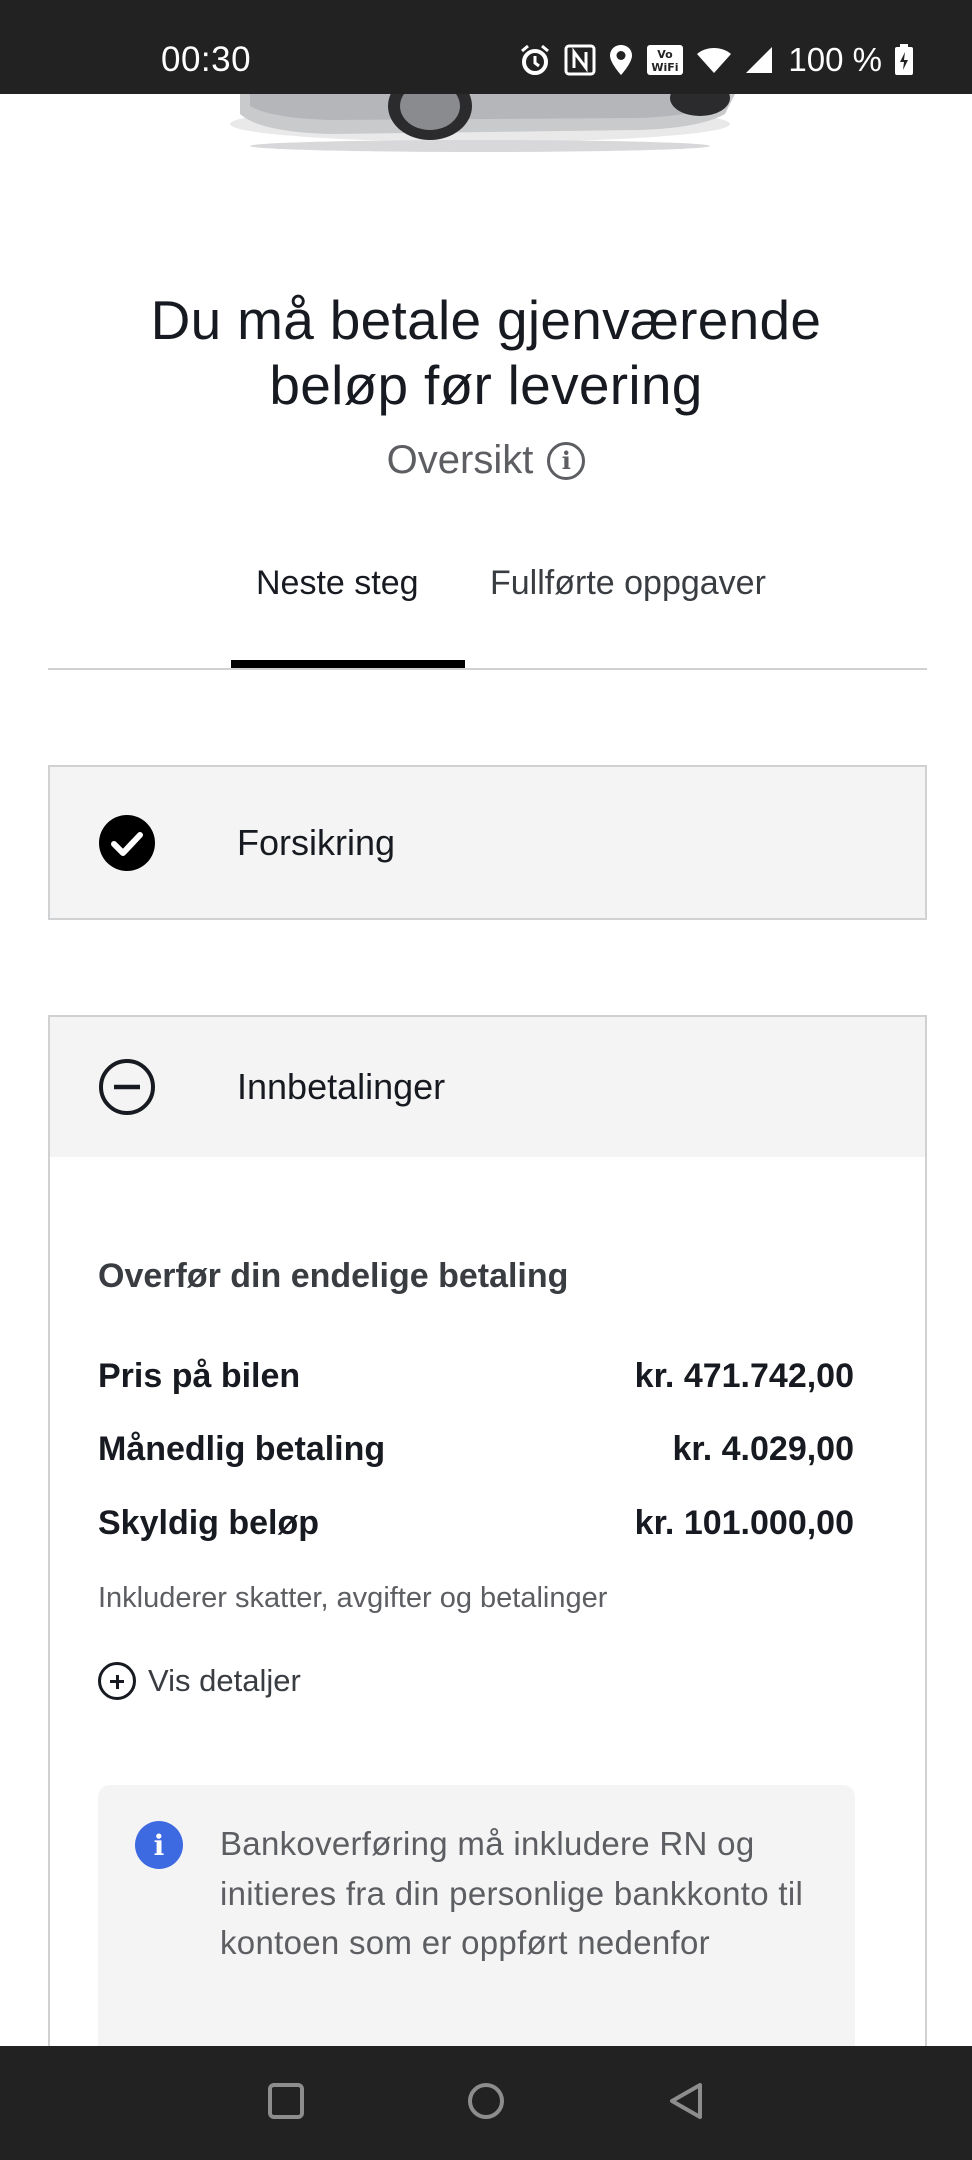  Describe the element at coordinates (486, 124) in the screenshot. I see `car-image` at that location.